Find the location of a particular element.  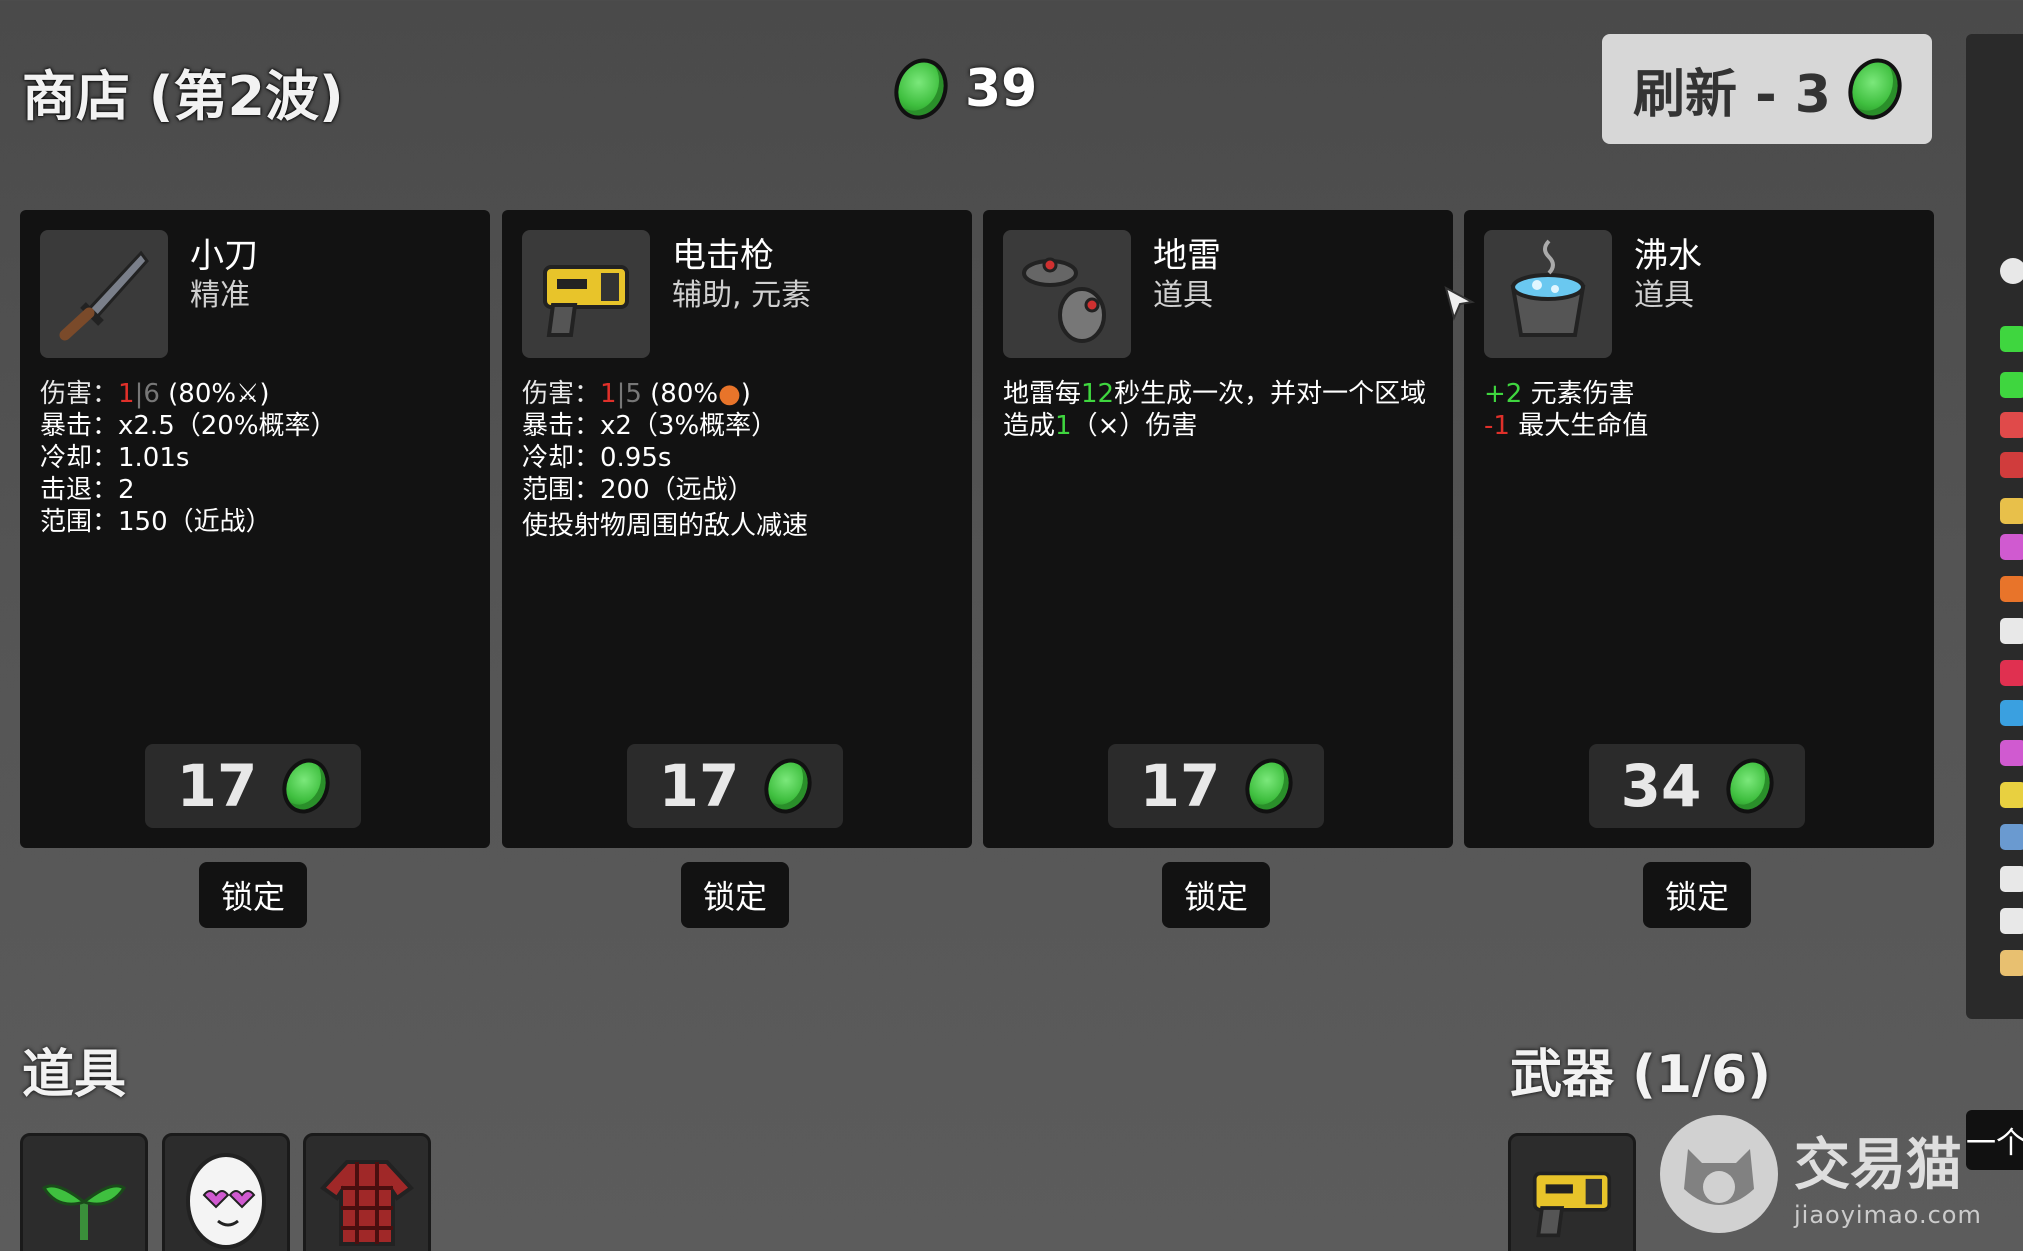

lifesteal-icon is located at coordinates (2011, 425).